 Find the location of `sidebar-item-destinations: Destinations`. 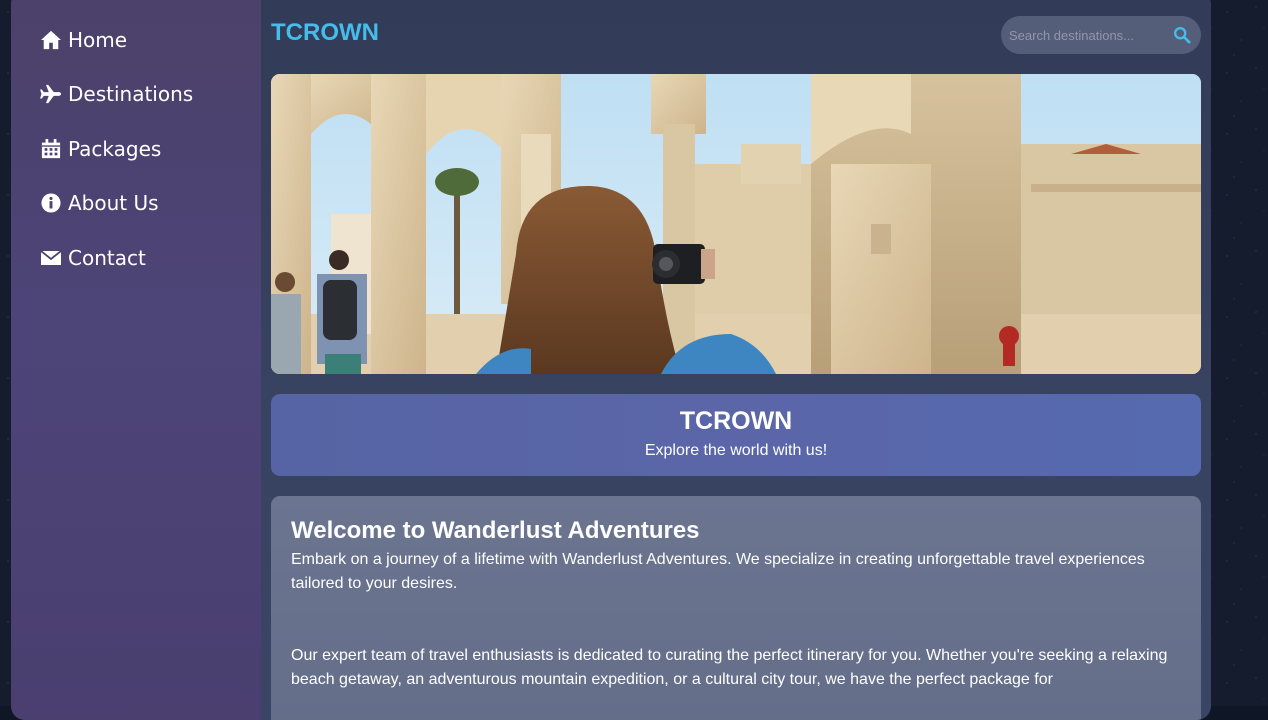

sidebar-item-destinations: Destinations is located at coordinates (116, 94).